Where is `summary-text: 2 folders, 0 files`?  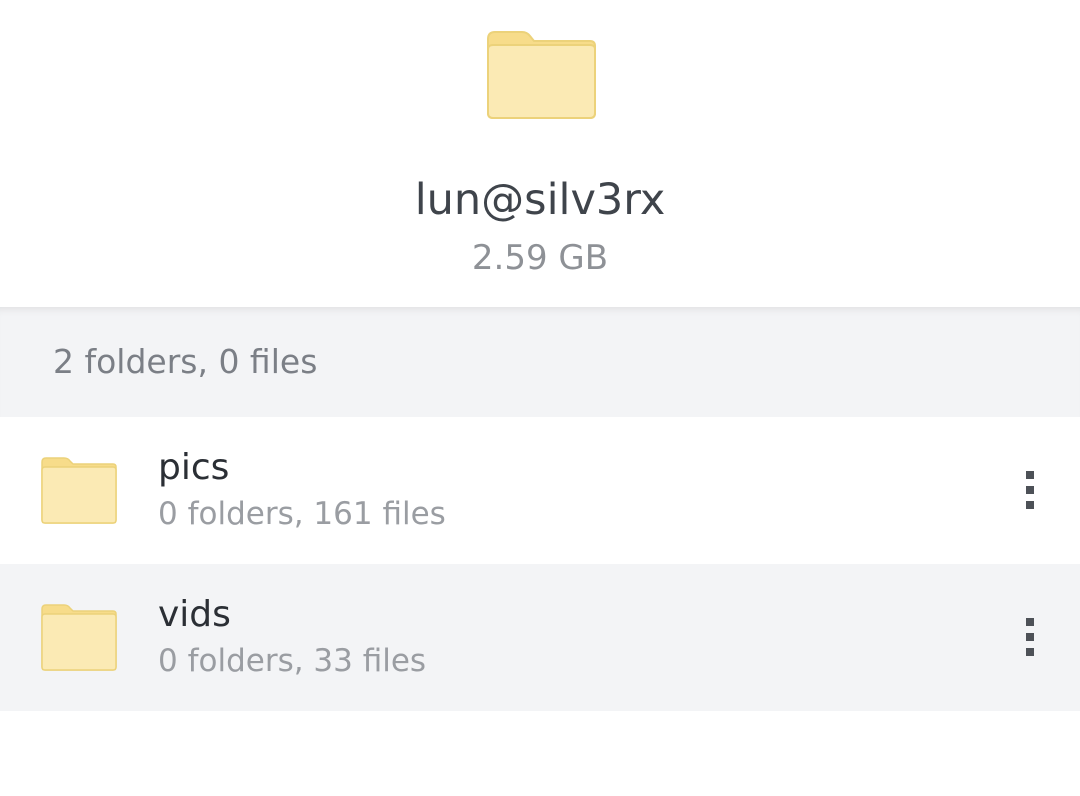 summary-text: 2 folders, 0 files is located at coordinates (185, 361).